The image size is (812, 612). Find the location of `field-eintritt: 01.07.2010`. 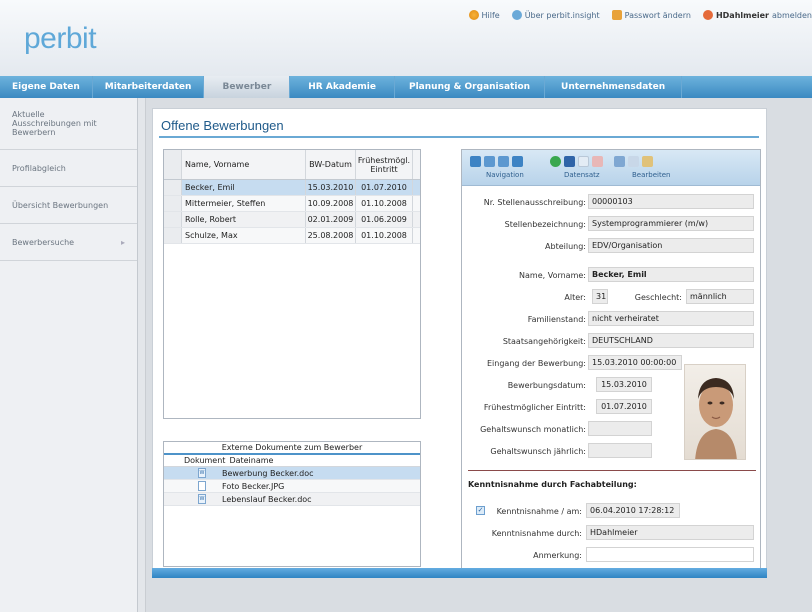

field-eintritt: 01.07.2010 is located at coordinates (624, 406).